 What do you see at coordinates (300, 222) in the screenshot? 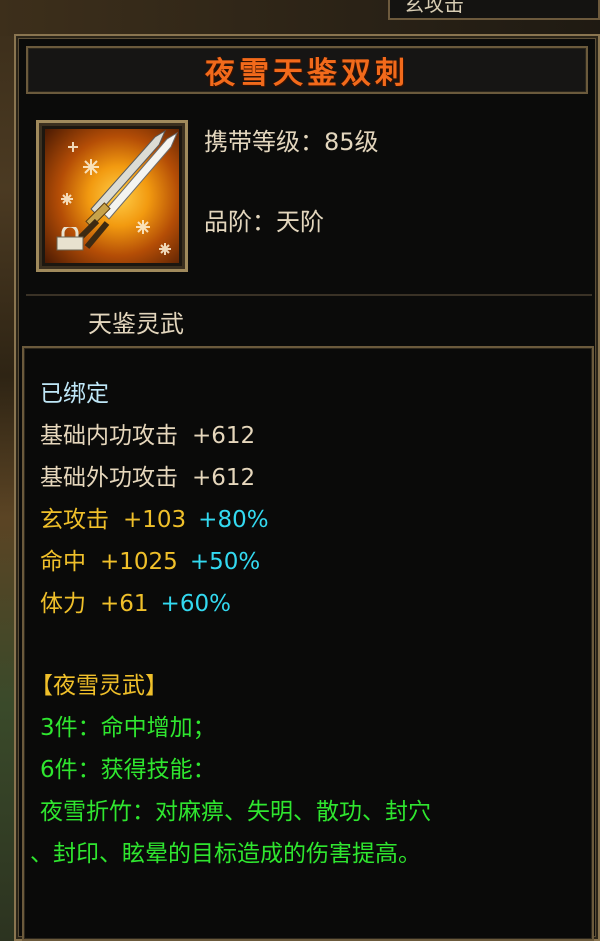
I see `grade-value: 天阶` at bounding box center [300, 222].